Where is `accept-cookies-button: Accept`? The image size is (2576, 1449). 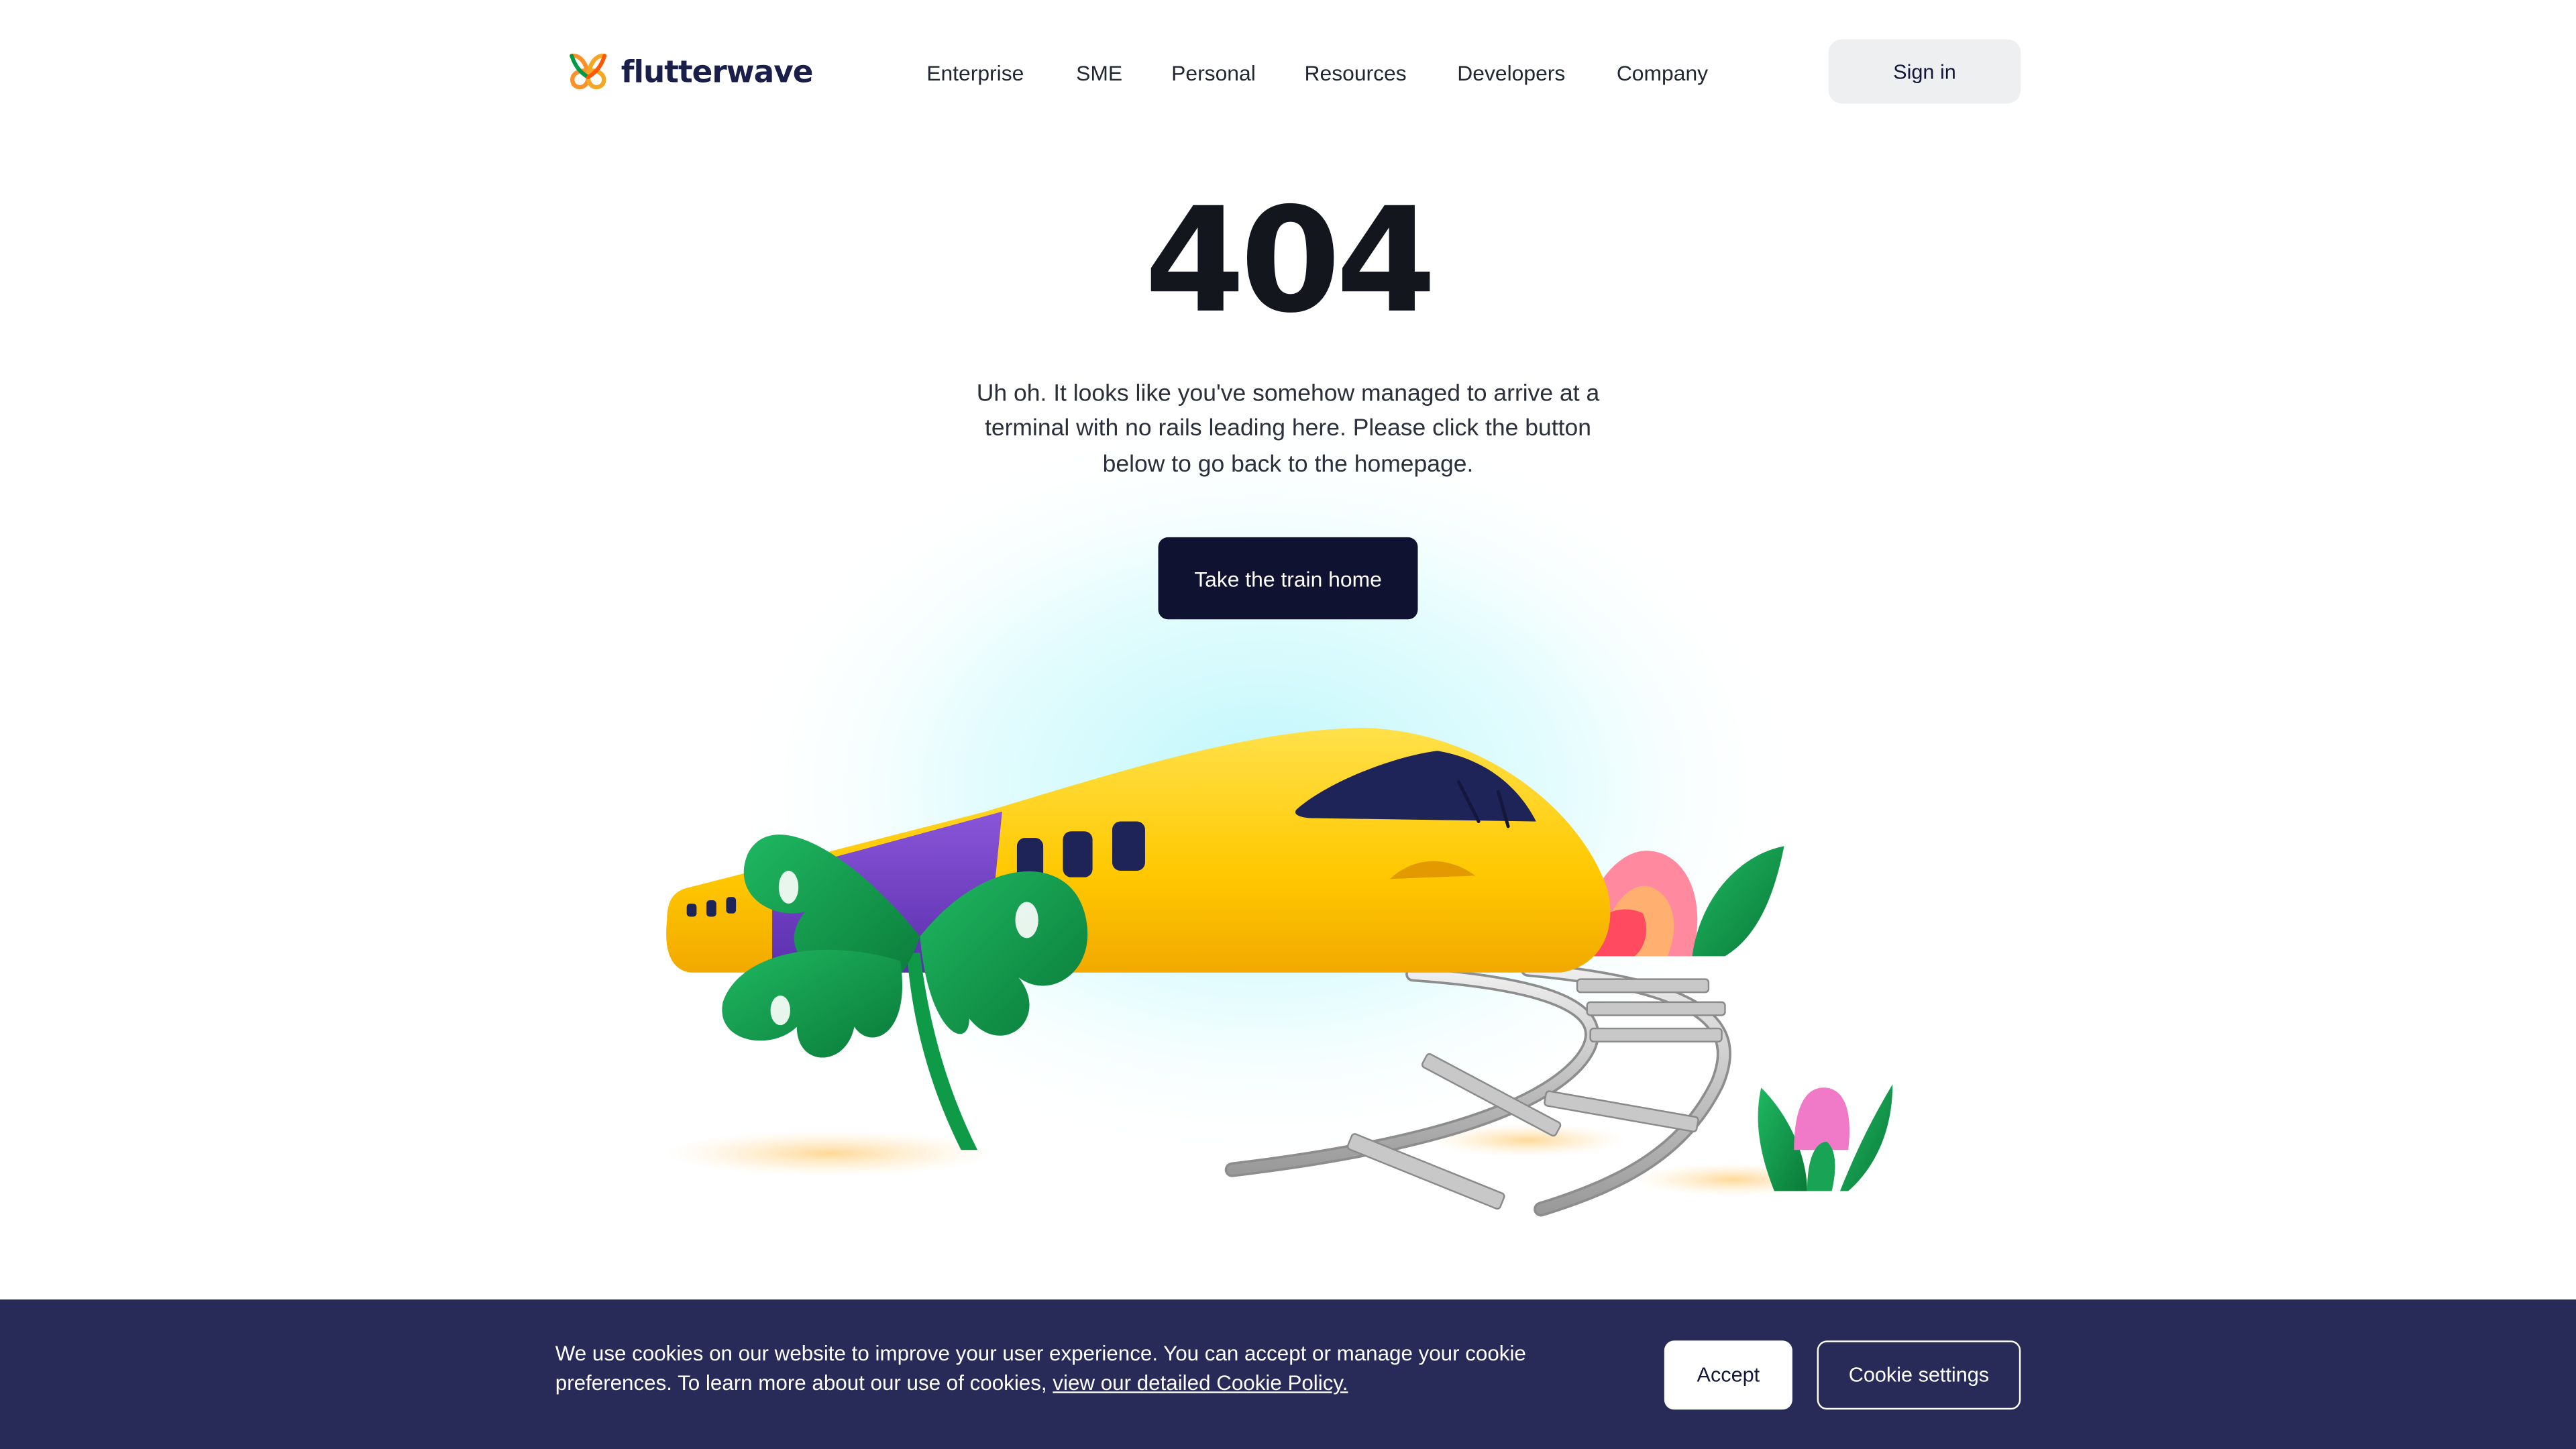 accept-cookies-button: Accept is located at coordinates (1728, 1375).